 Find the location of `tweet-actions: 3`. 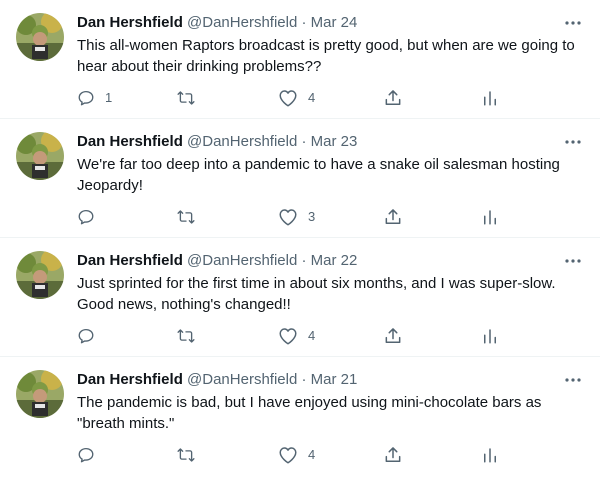

tweet-actions: 3 is located at coordinates (300, 217).